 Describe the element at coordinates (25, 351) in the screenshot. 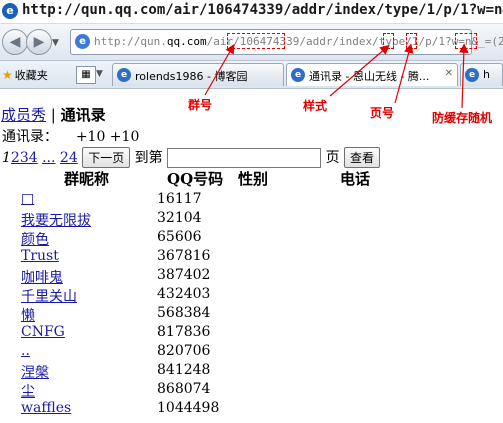

I see `member-nick: ..` at that location.